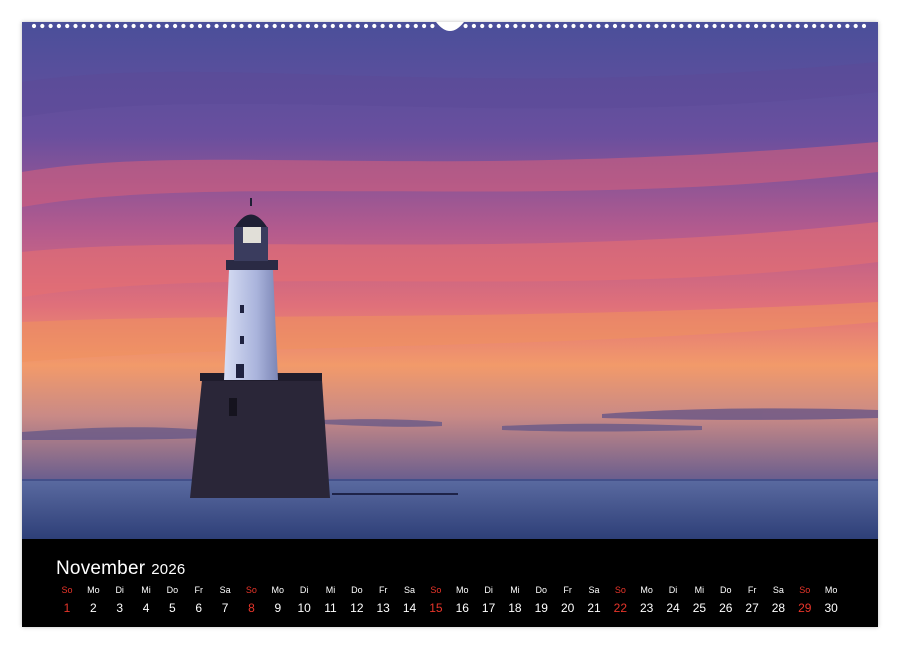 The image size is (899, 648). I want to click on calendar-day: Sa 28, so click(778, 600).